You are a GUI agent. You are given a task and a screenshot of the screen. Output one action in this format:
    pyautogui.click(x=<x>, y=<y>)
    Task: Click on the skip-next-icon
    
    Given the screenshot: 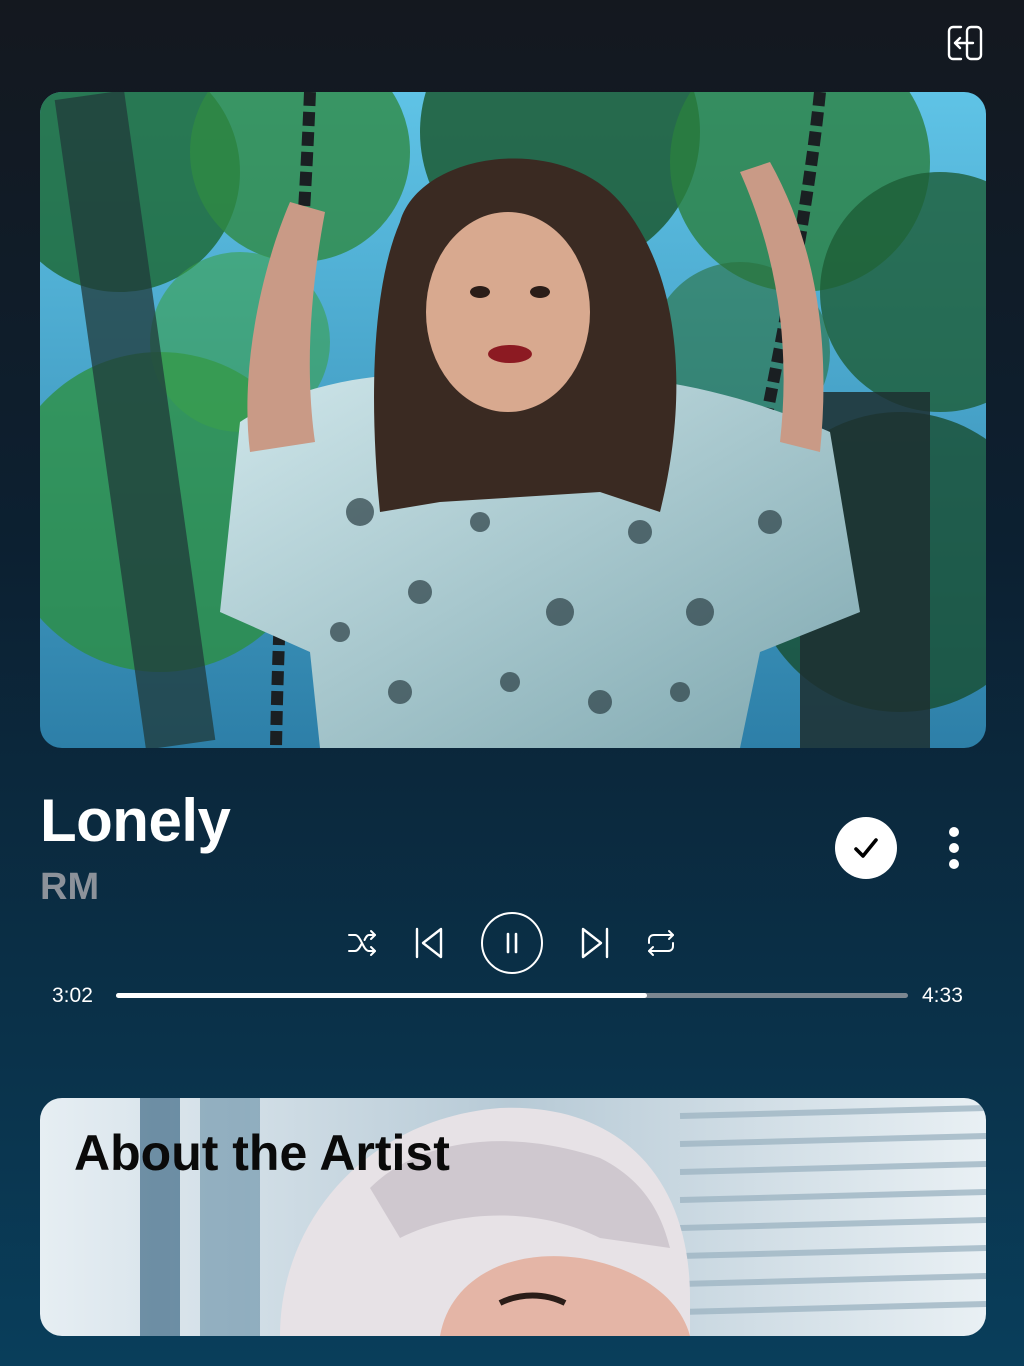 What is the action you would take?
    pyautogui.click(x=595, y=943)
    